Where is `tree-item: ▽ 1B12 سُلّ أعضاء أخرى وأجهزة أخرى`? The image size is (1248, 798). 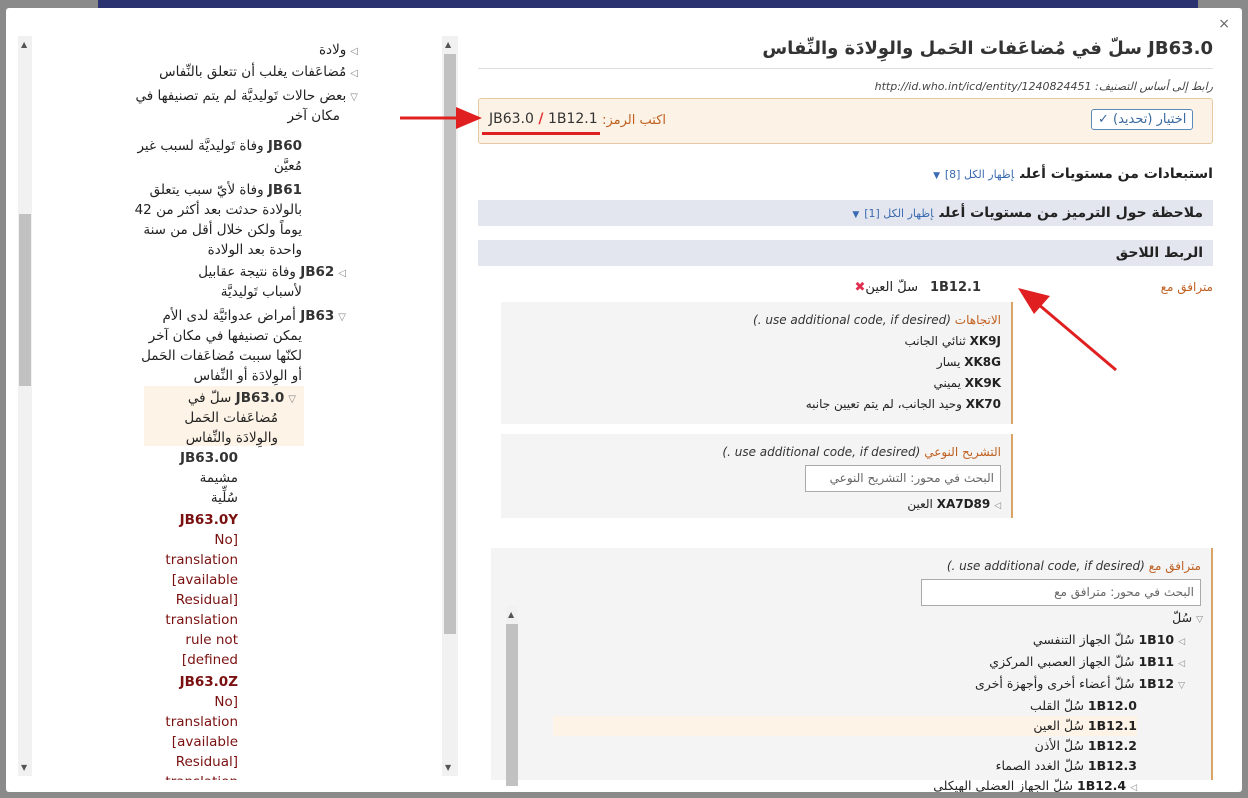 tree-item: ▽ 1B12 سُلّ أعضاء أخرى وأجهزة أخرى is located at coordinates (839, 685).